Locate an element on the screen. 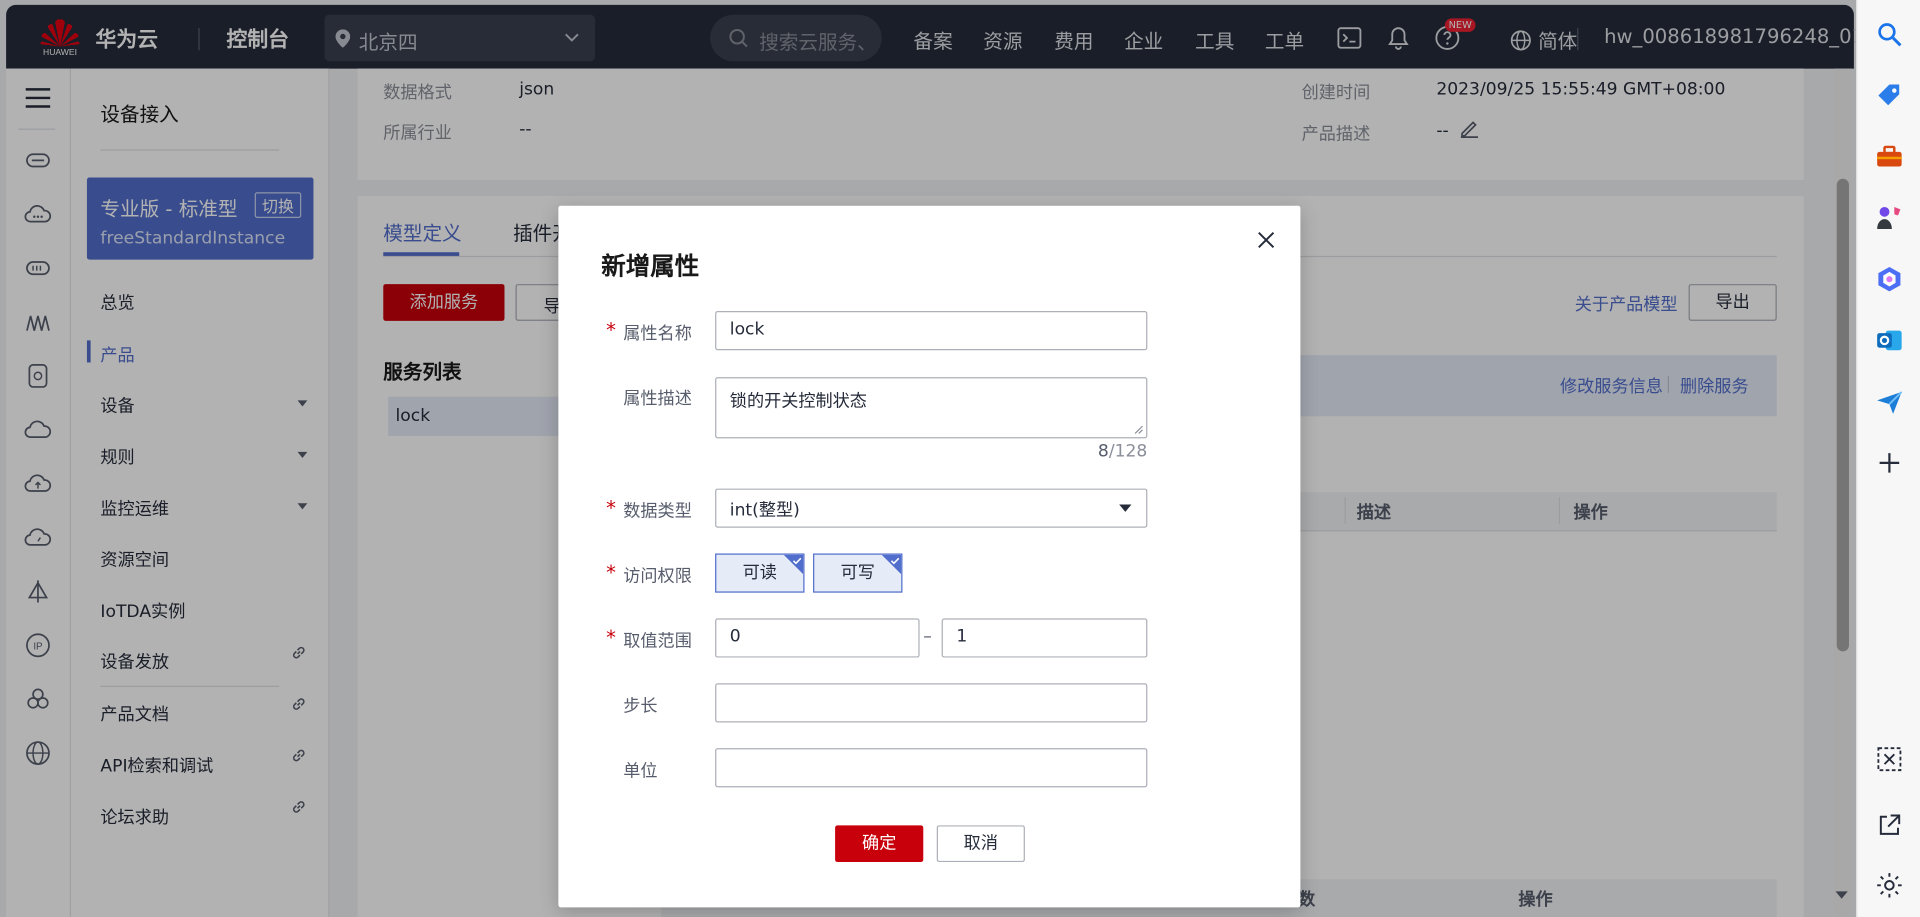  char-count: 8 is located at coordinates (1103, 452).